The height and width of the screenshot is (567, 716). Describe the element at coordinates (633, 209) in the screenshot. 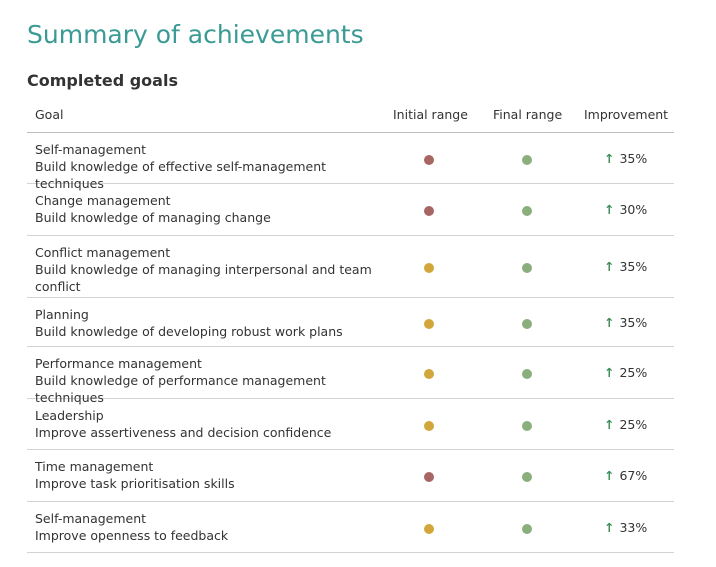

I see `improvement-value: 30%` at that location.